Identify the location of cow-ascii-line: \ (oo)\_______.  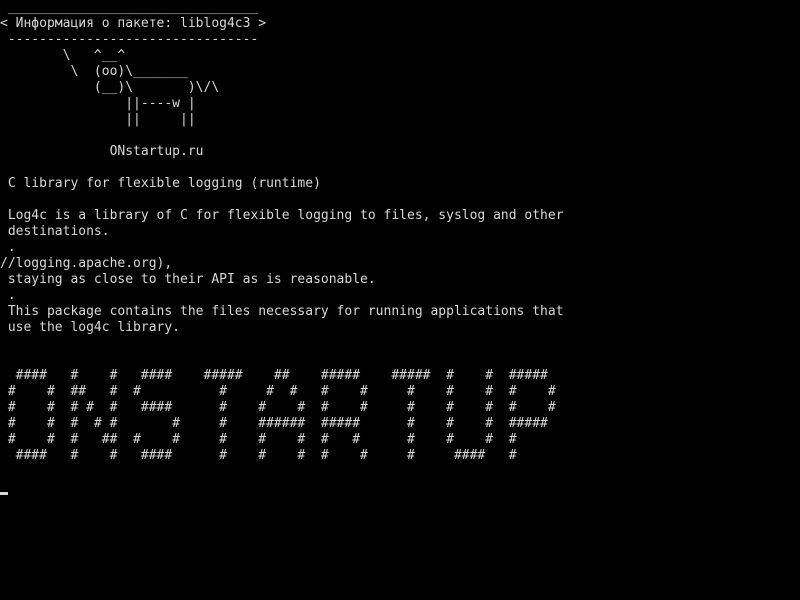
(94, 71).